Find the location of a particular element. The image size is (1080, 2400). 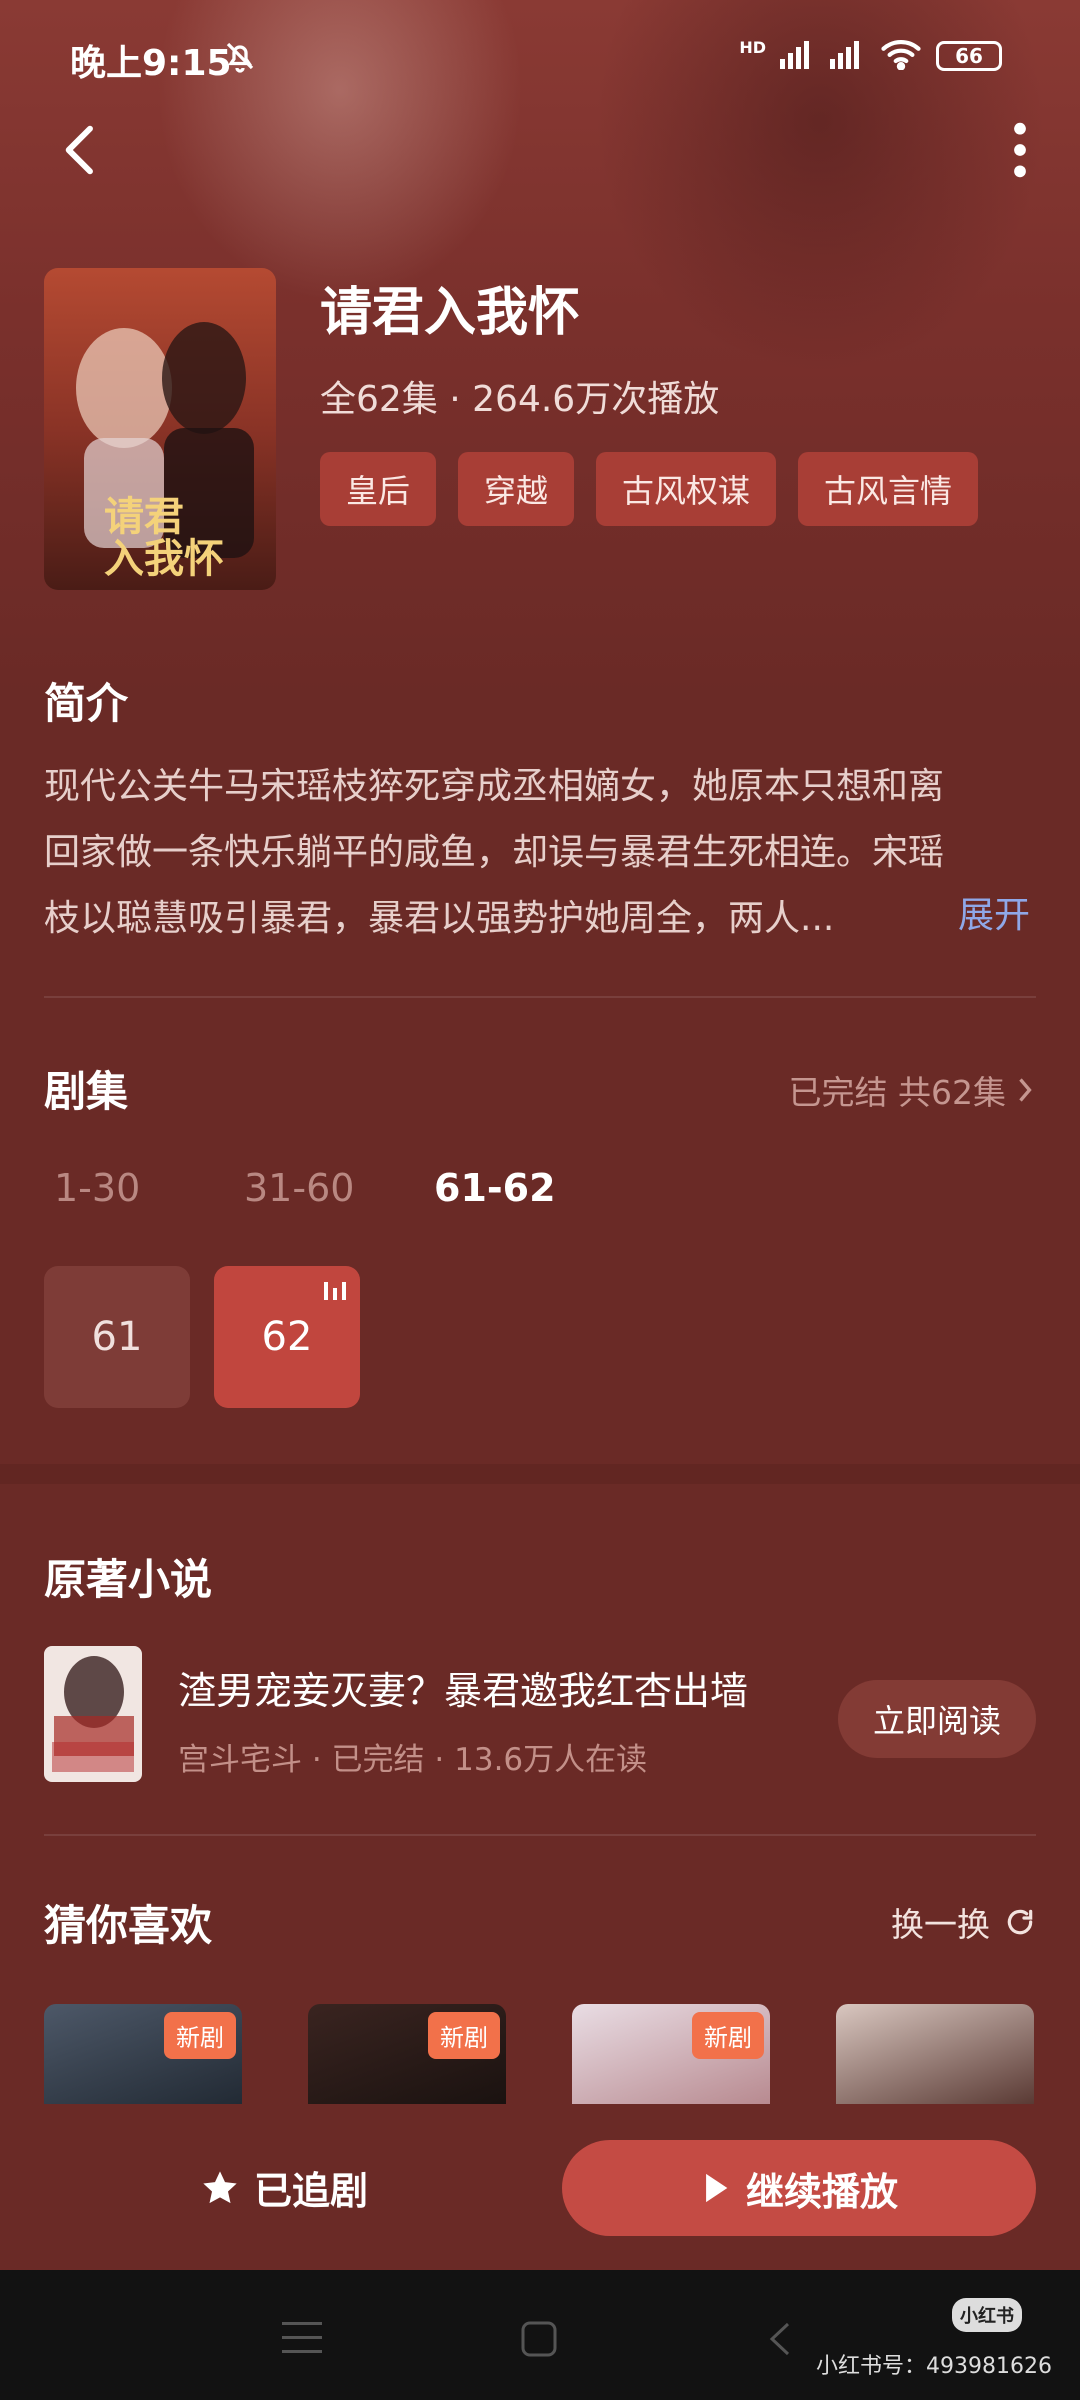

refresh-icon is located at coordinates (1020, 1922).